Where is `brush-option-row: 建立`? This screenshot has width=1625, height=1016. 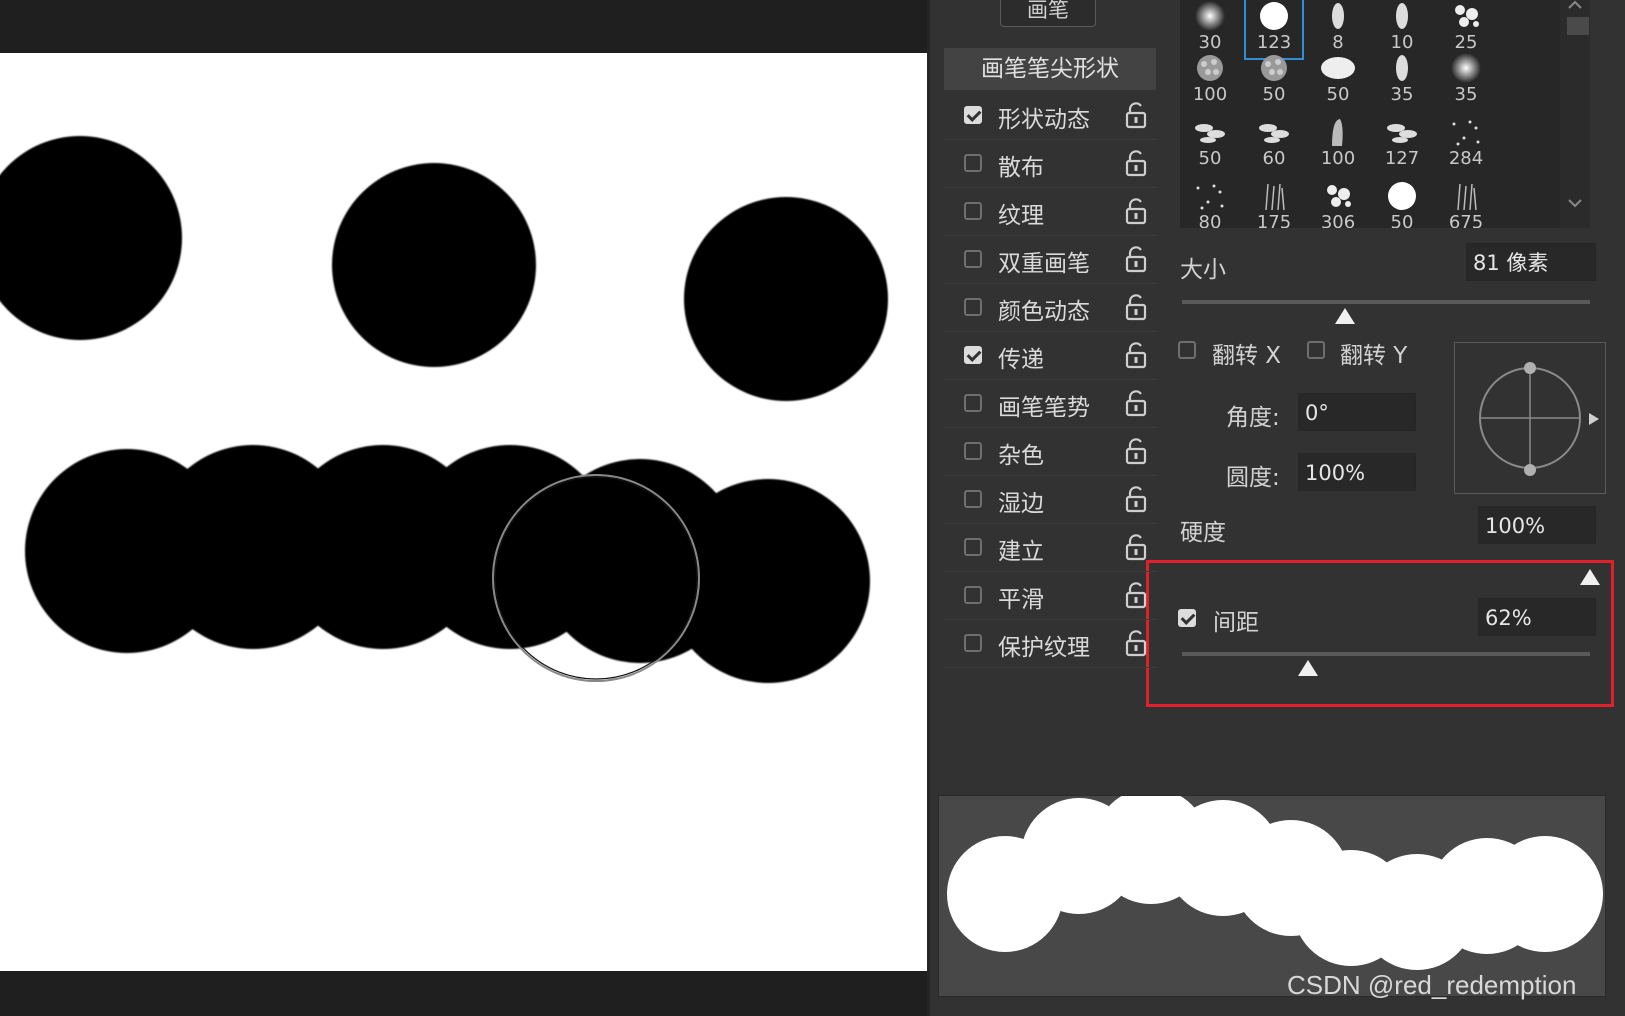 brush-option-row: 建立 is located at coordinates (1050, 547).